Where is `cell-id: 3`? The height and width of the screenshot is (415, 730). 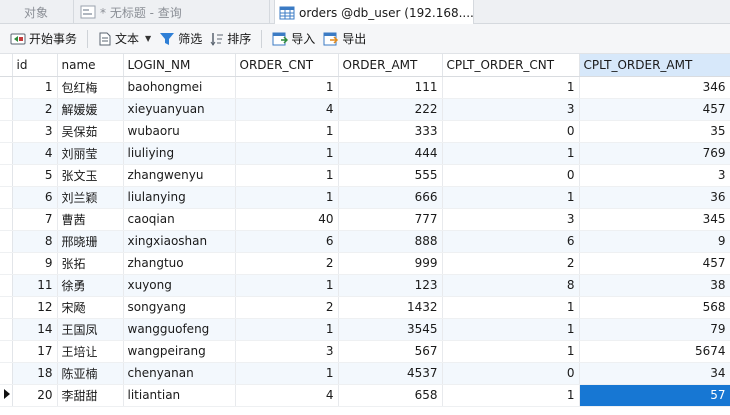 cell-id: 3 is located at coordinates (35, 131).